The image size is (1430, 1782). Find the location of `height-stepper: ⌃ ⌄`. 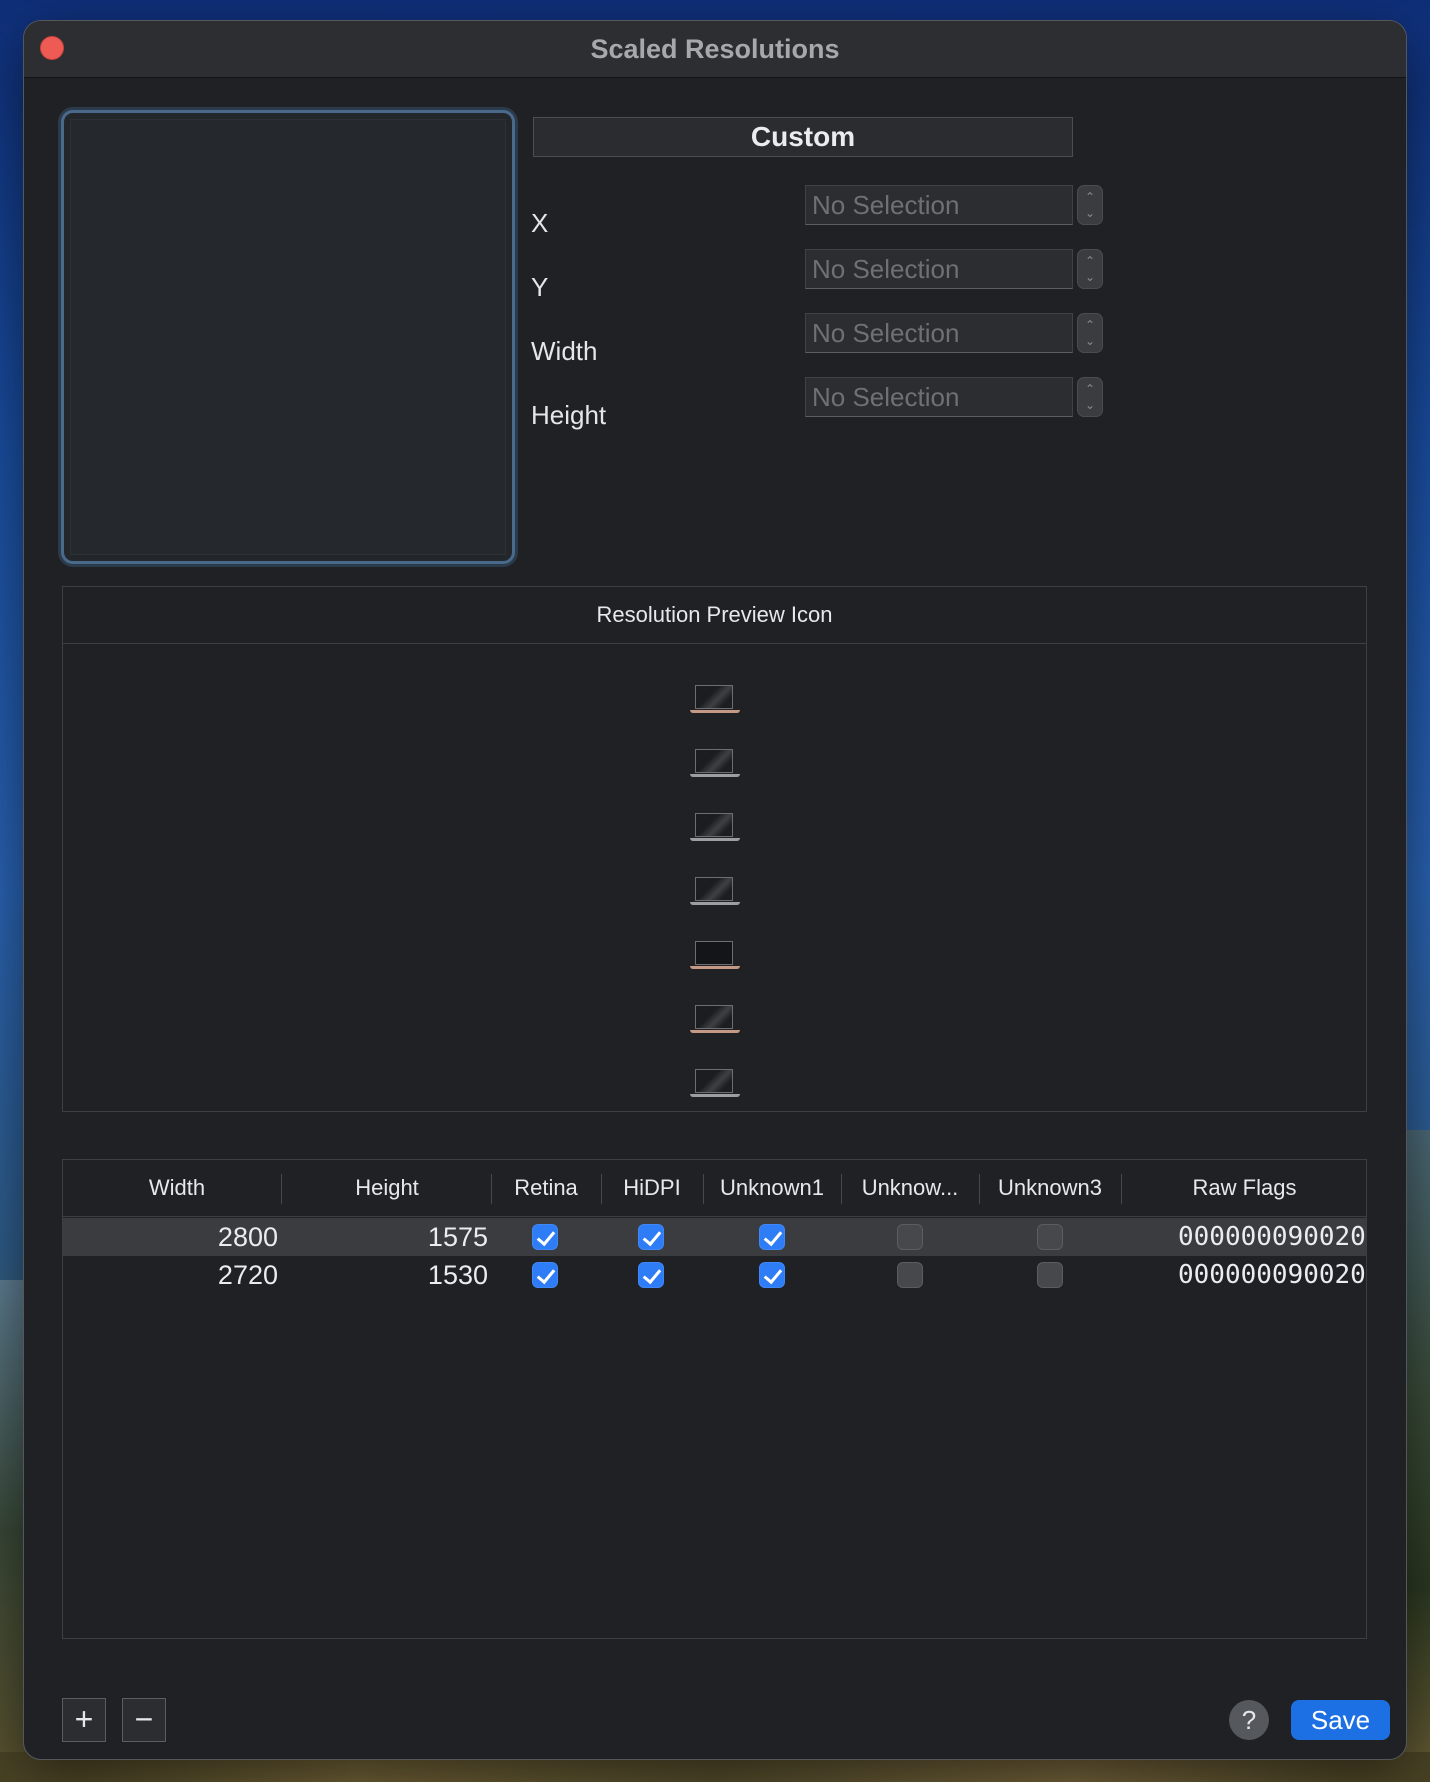

height-stepper: ⌃ ⌄ is located at coordinates (1090, 397).